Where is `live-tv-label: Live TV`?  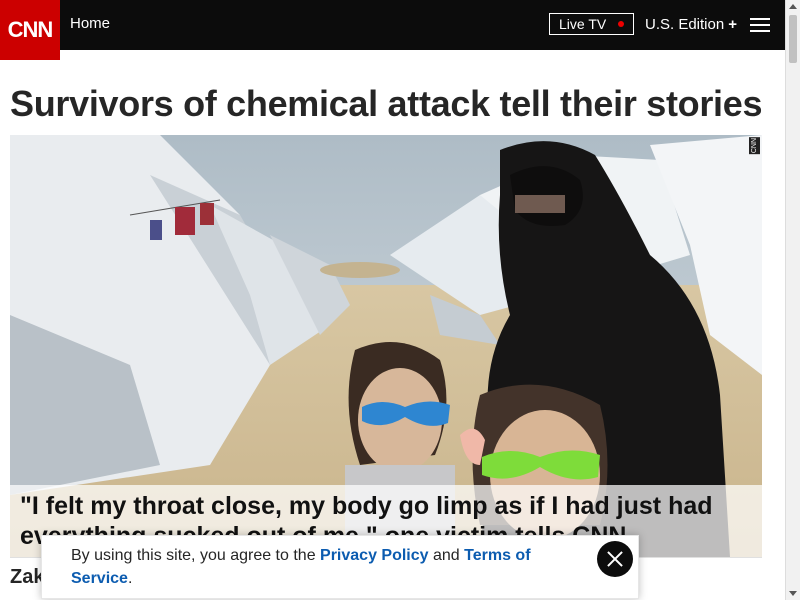
live-tv-label: Live TV is located at coordinates (583, 24).